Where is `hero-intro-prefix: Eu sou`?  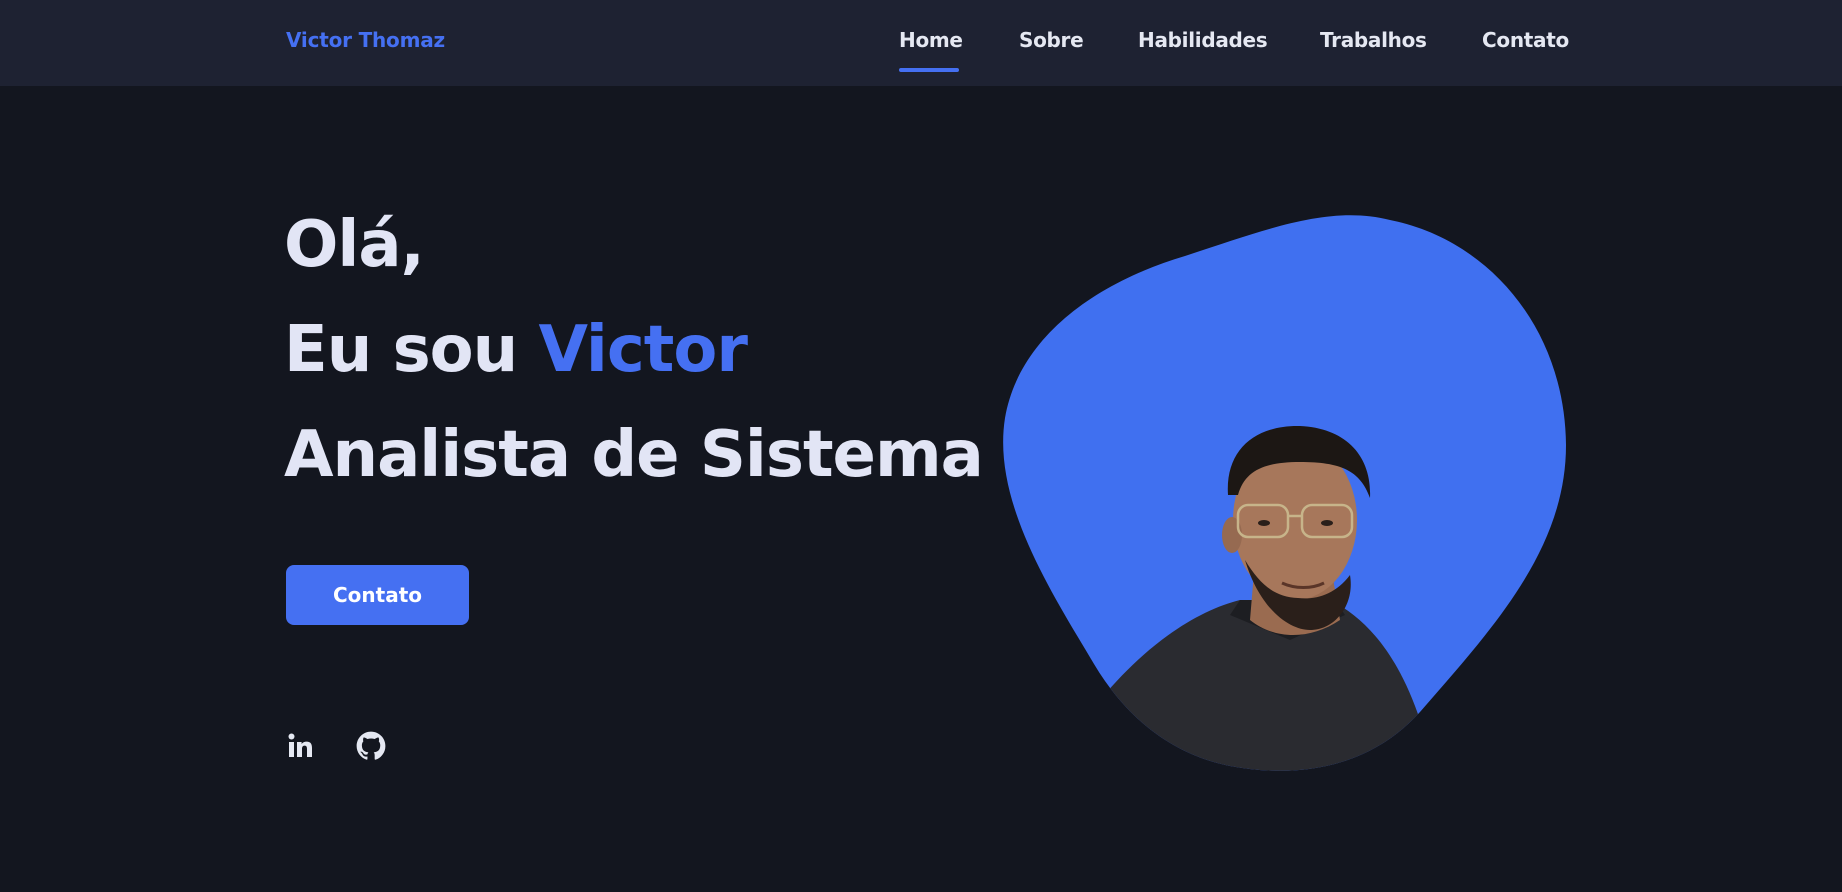 hero-intro-prefix: Eu sou is located at coordinates (411, 350).